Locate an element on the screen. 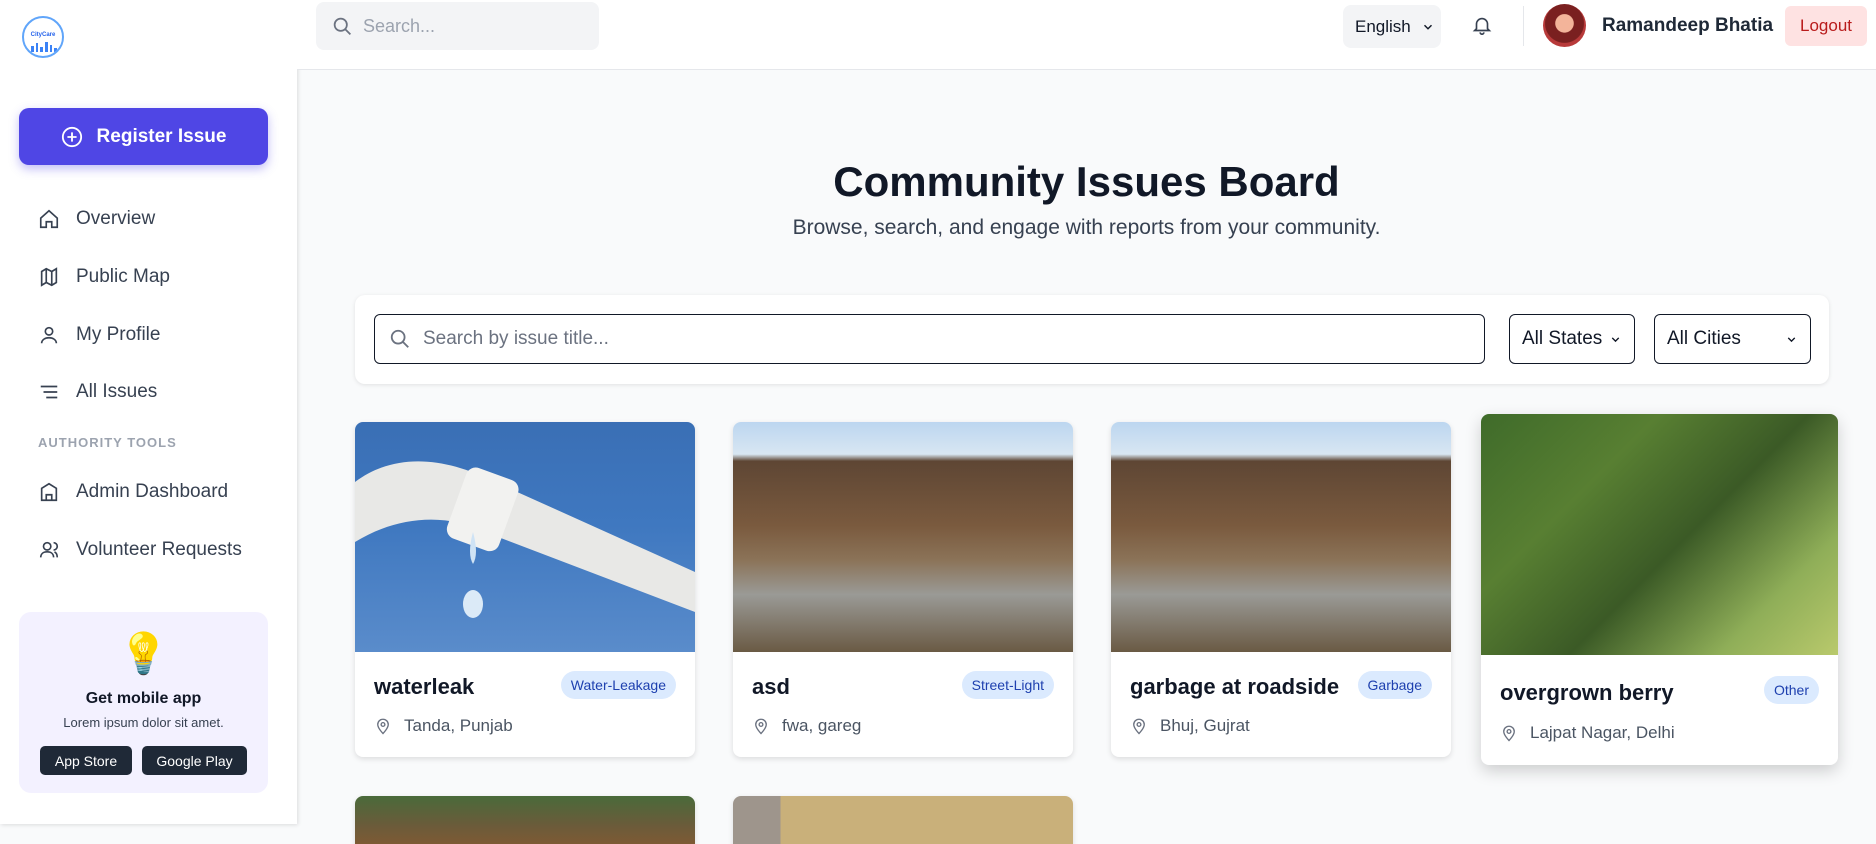  sidebar-item-overview: Overview is located at coordinates (96, 219).